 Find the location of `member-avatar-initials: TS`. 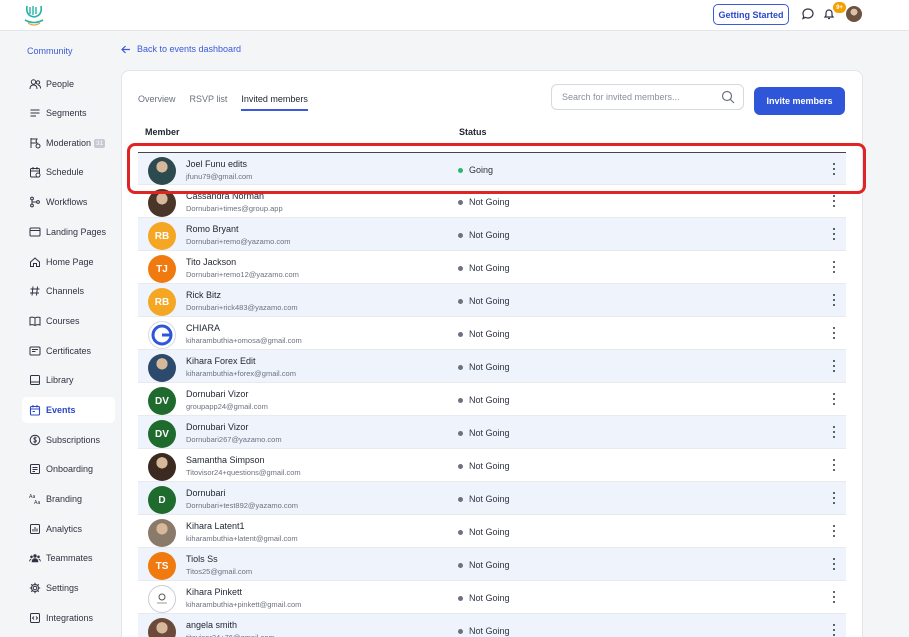

member-avatar-initials: TS is located at coordinates (162, 566).